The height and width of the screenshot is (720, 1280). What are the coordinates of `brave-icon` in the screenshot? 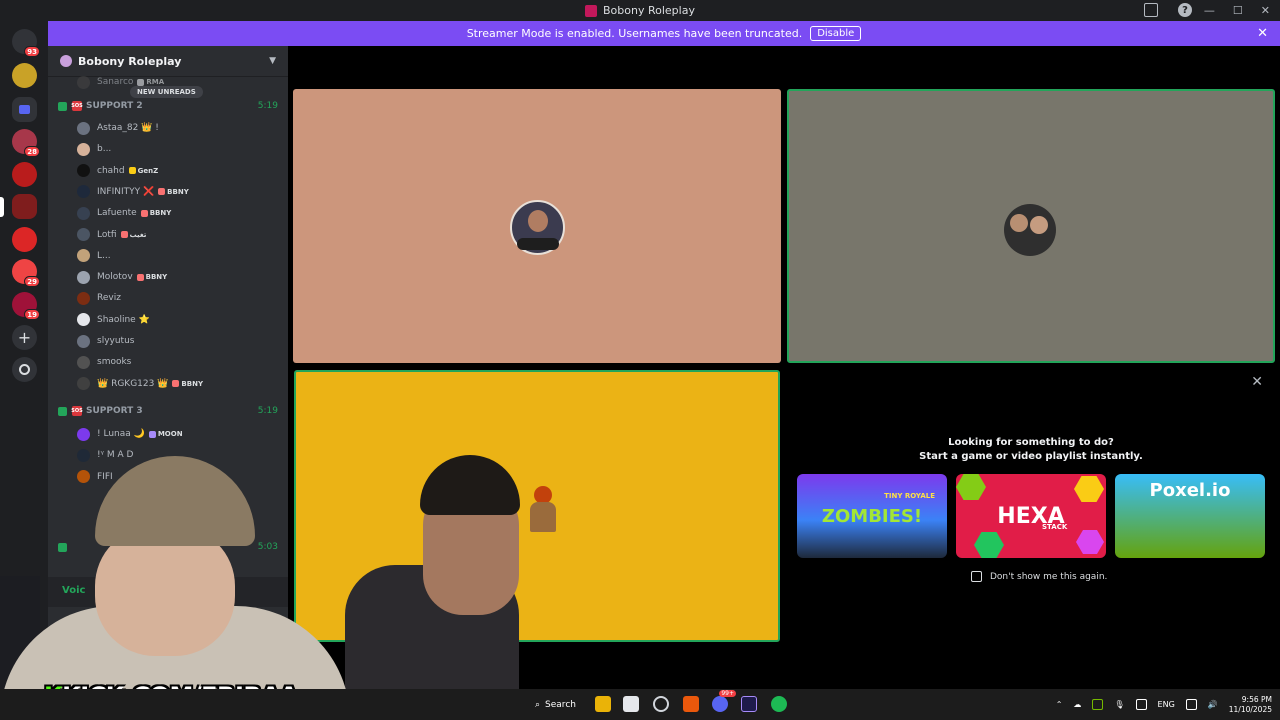 It's located at (691, 704).